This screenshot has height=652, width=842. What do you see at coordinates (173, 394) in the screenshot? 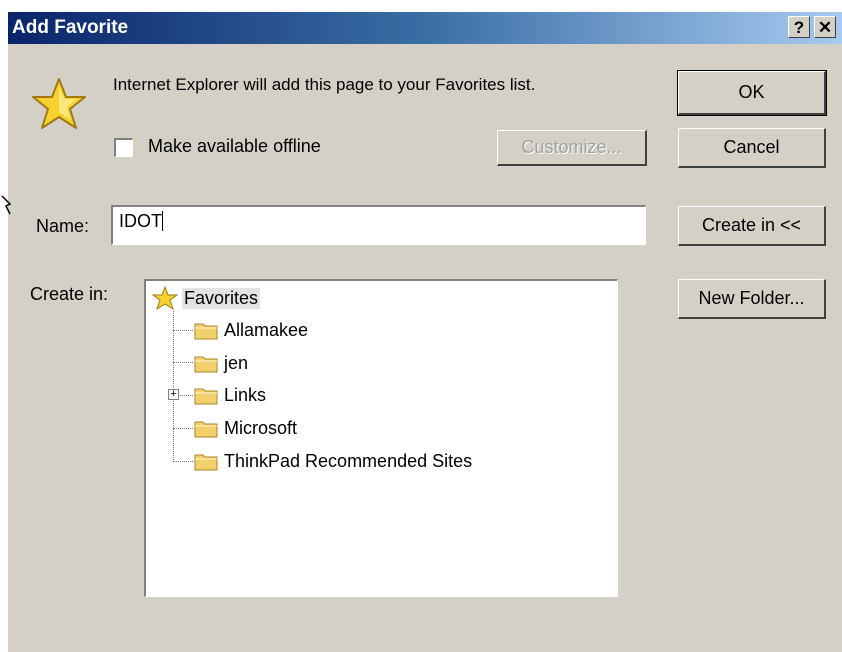
I see `expand-links-toggle: +` at bounding box center [173, 394].